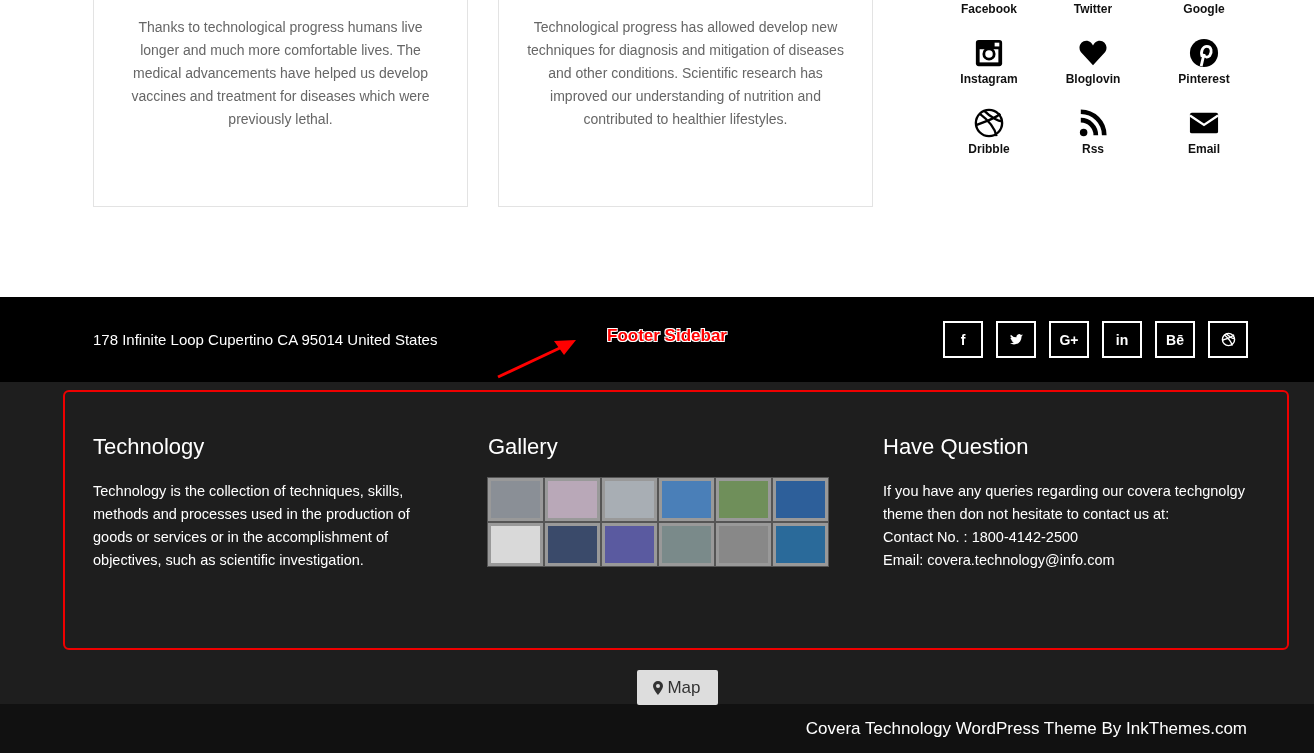 The height and width of the screenshot is (753, 1314). What do you see at coordinates (1093, 9) in the screenshot?
I see `social-label: Twitter` at bounding box center [1093, 9].